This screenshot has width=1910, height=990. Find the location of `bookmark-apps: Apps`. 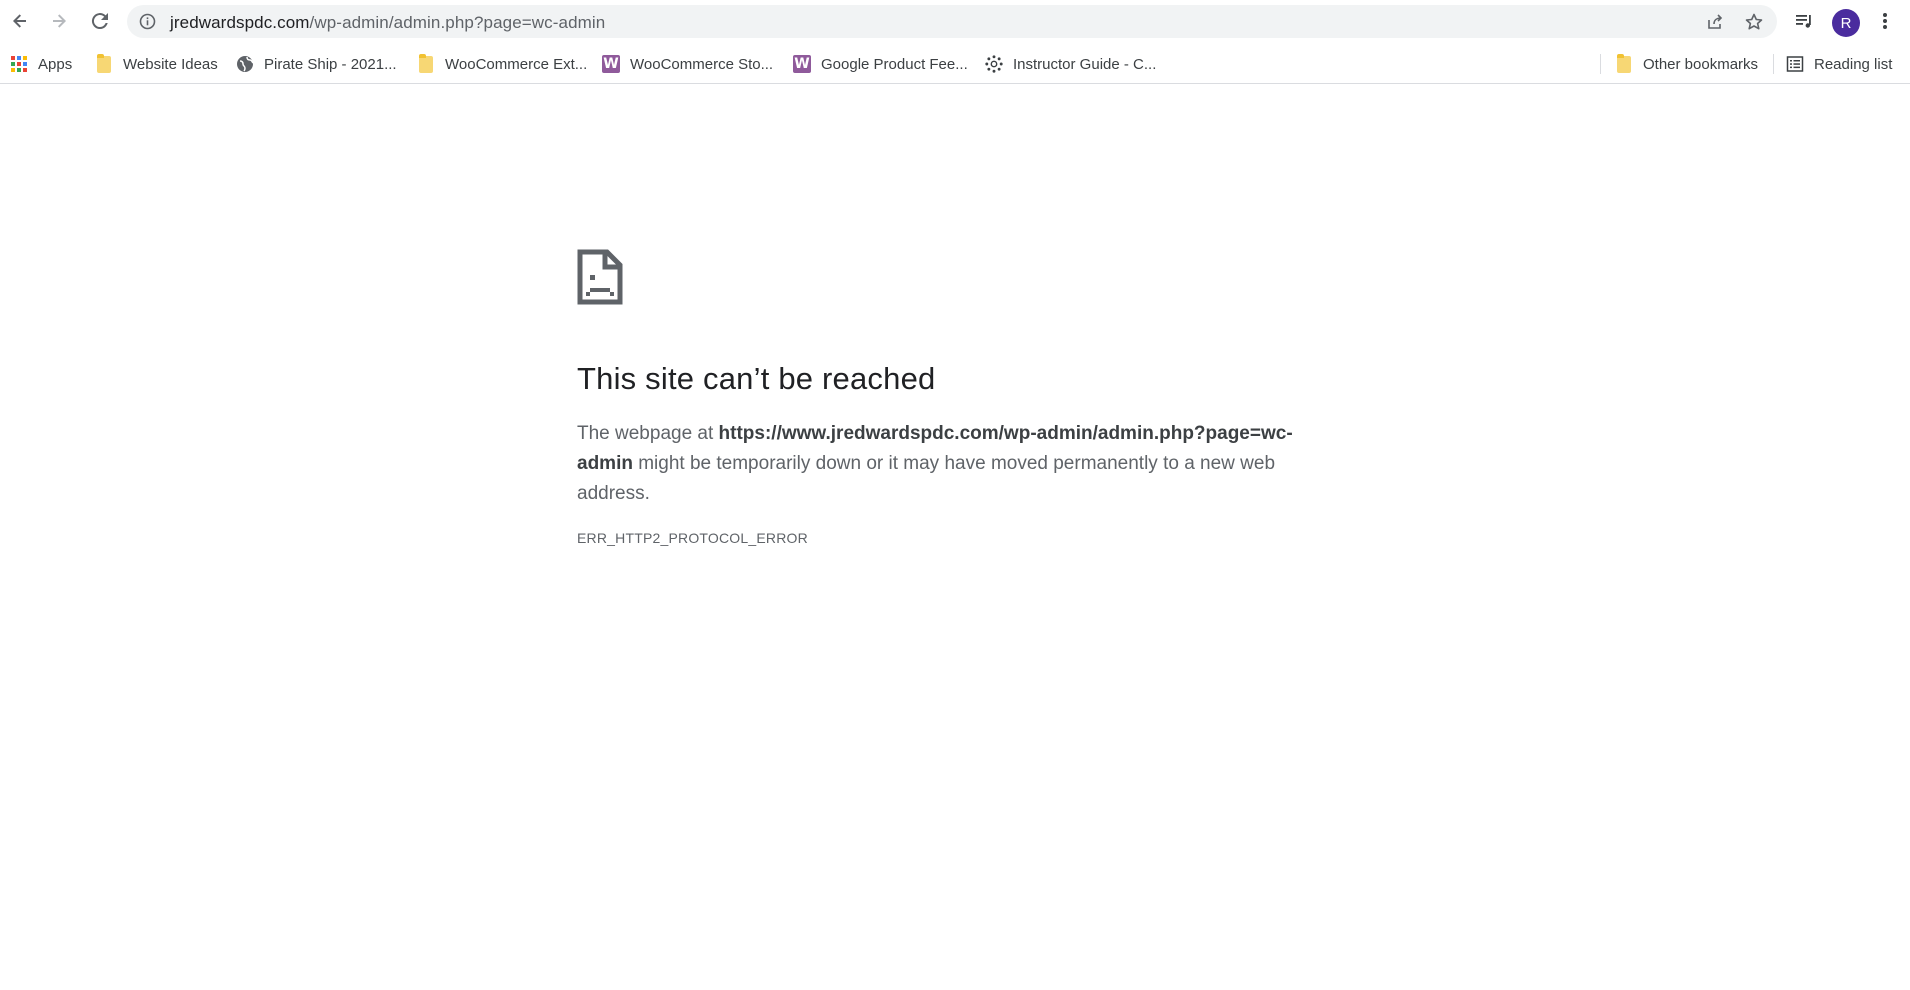

bookmark-apps: Apps is located at coordinates (41, 64).